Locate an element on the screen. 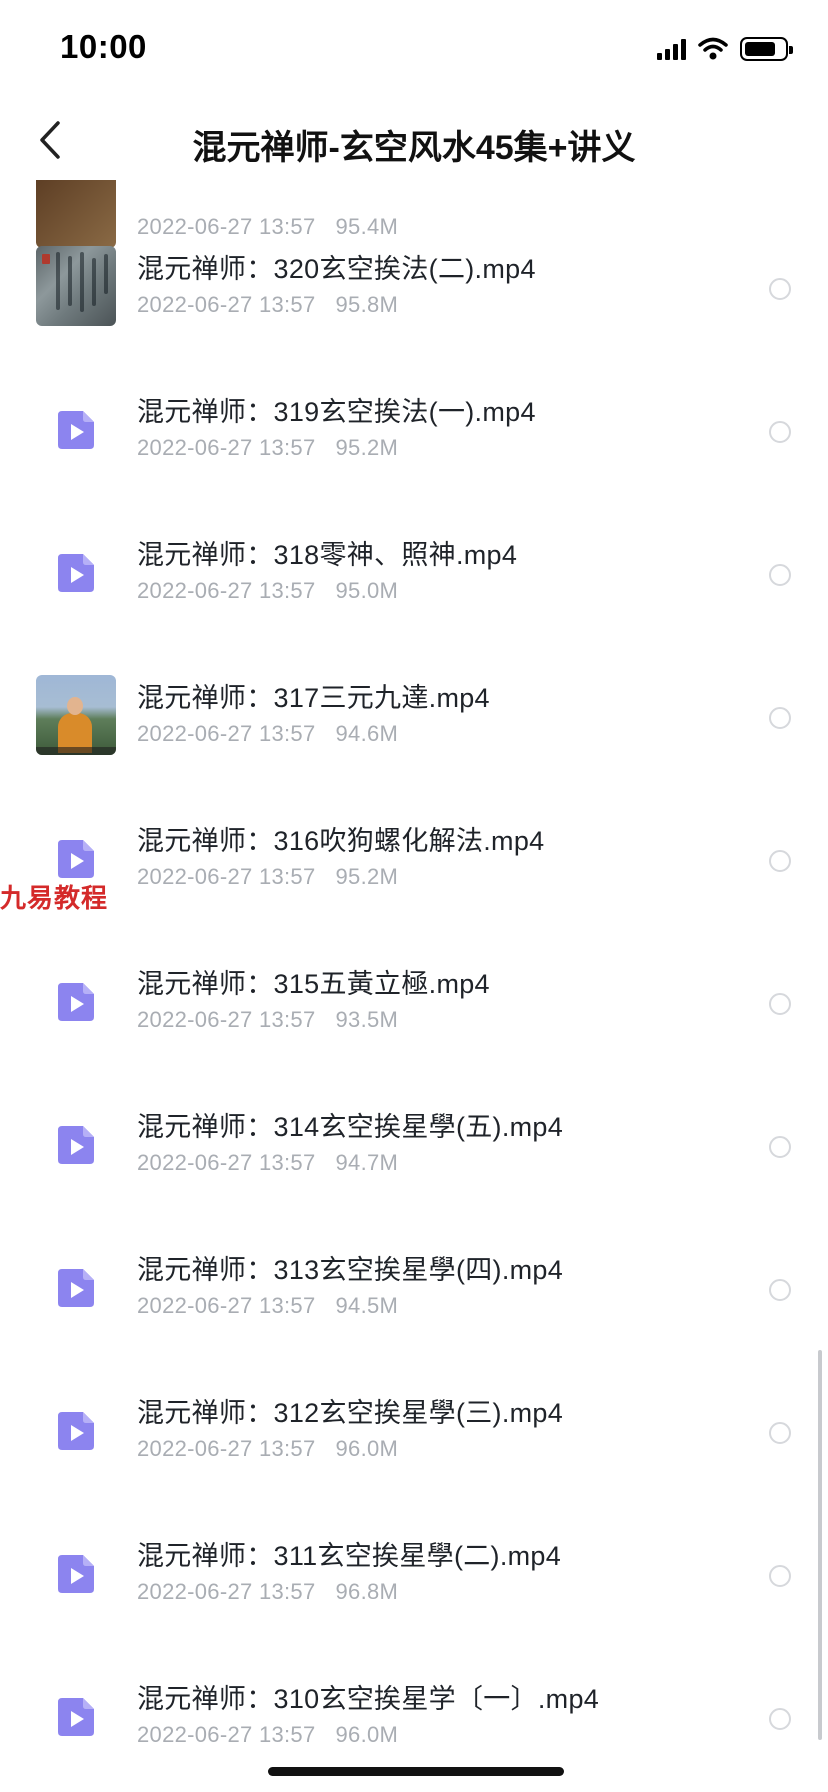 Image resolution: width=828 pixels, height=1792 pixels. file-name: 混元禅师：320玄空挨法(二).mp4 is located at coordinates (336, 269).